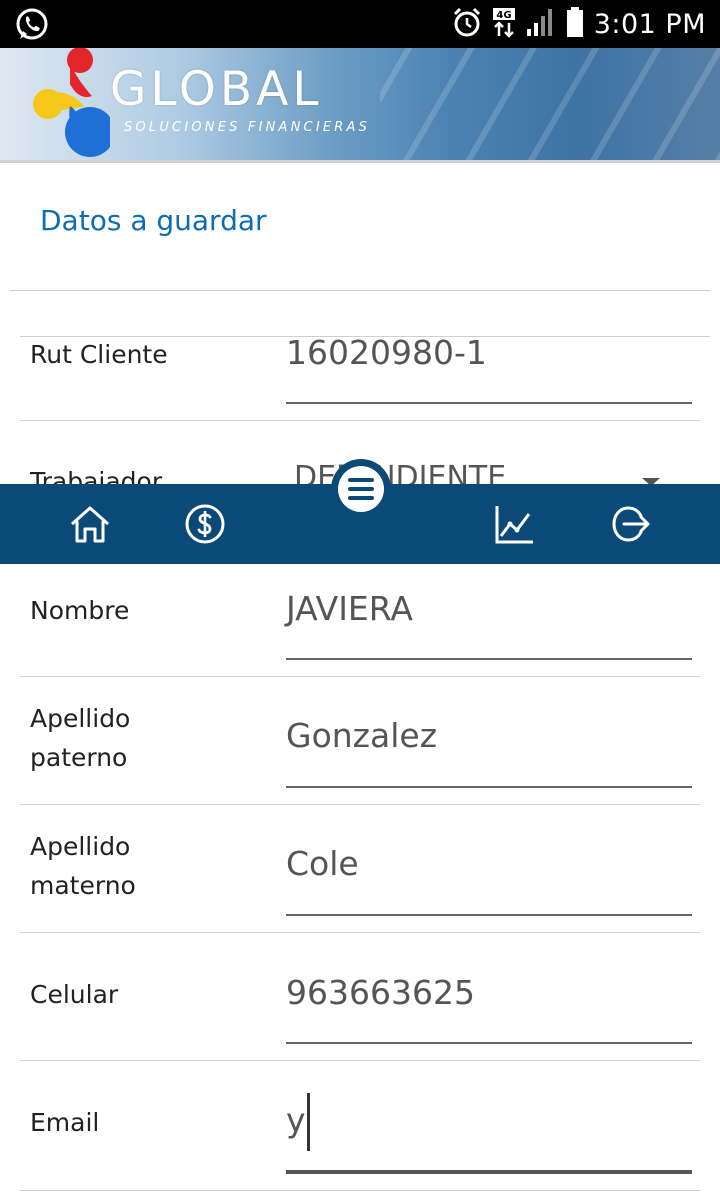 The image size is (720, 1193). I want to click on home-icon, so click(90, 524).